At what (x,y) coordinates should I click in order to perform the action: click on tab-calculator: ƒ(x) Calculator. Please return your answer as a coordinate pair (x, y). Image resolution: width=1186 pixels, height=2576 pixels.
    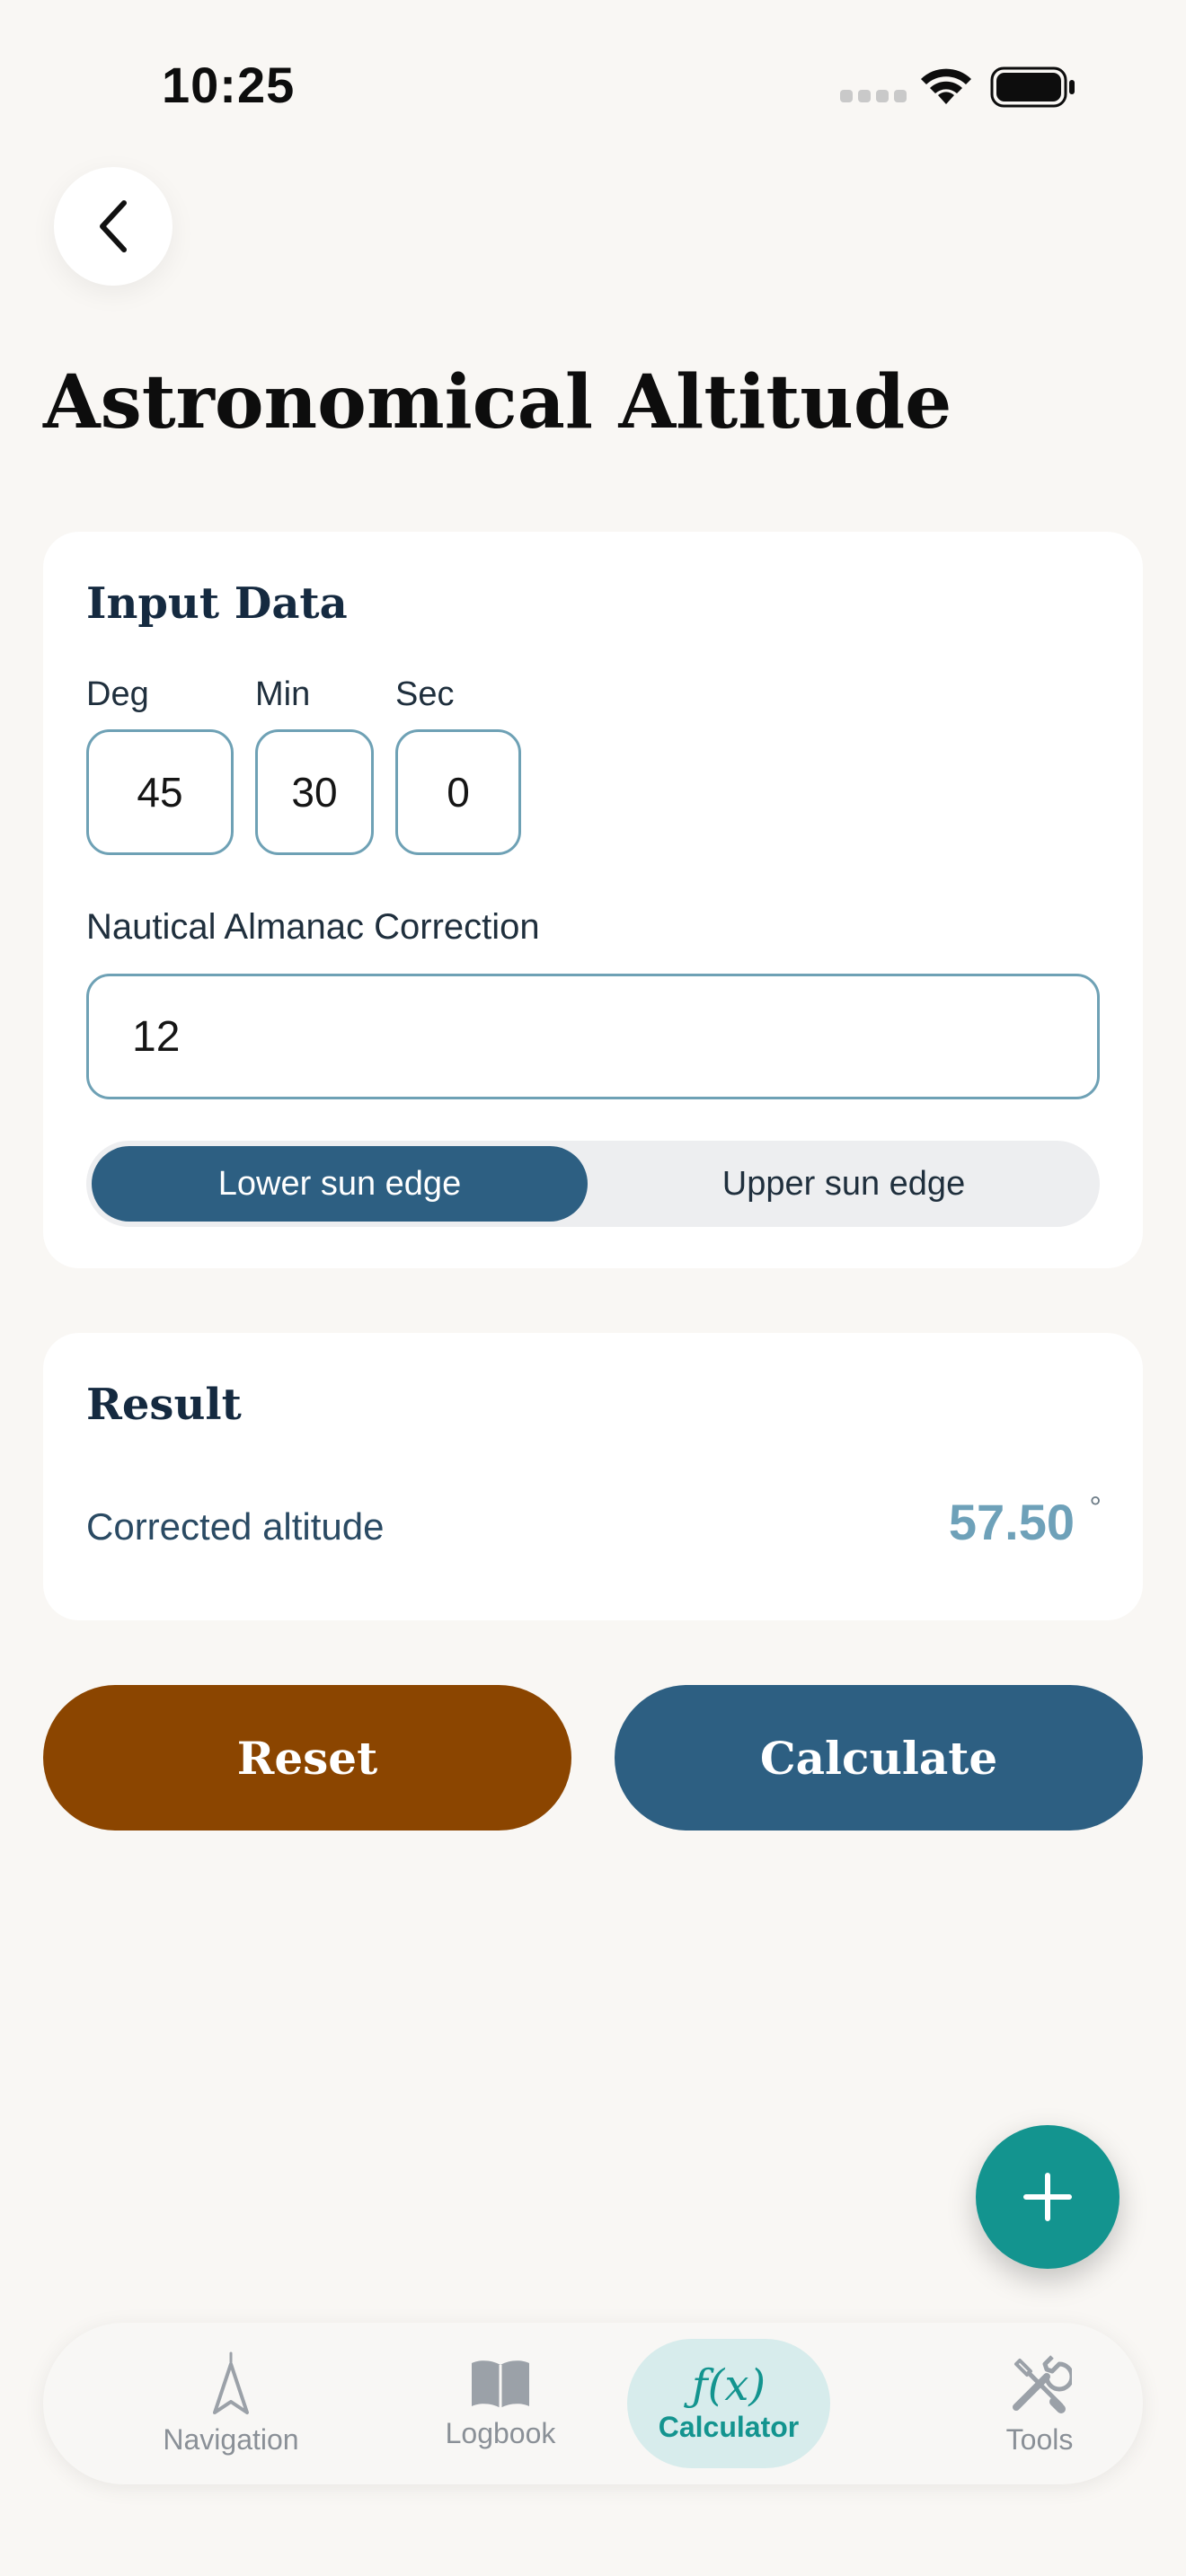
    Looking at the image, I should click on (728, 2403).